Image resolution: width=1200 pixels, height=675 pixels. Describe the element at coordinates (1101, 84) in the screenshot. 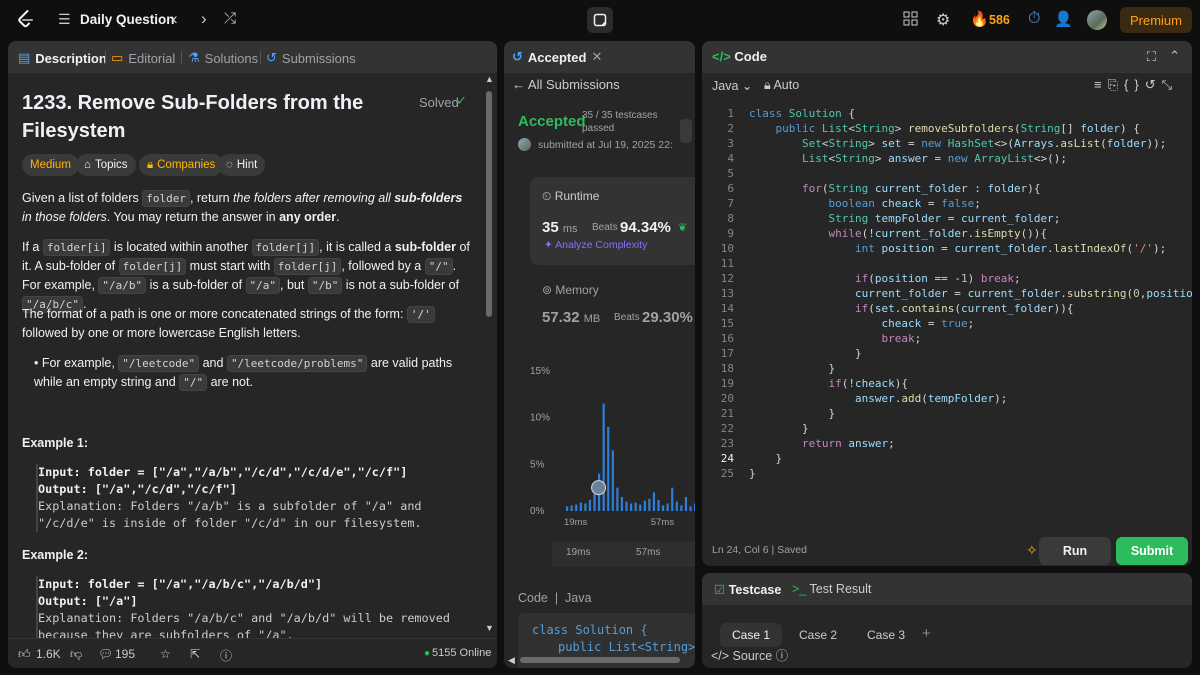

I see `format-icon: ≡` at that location.